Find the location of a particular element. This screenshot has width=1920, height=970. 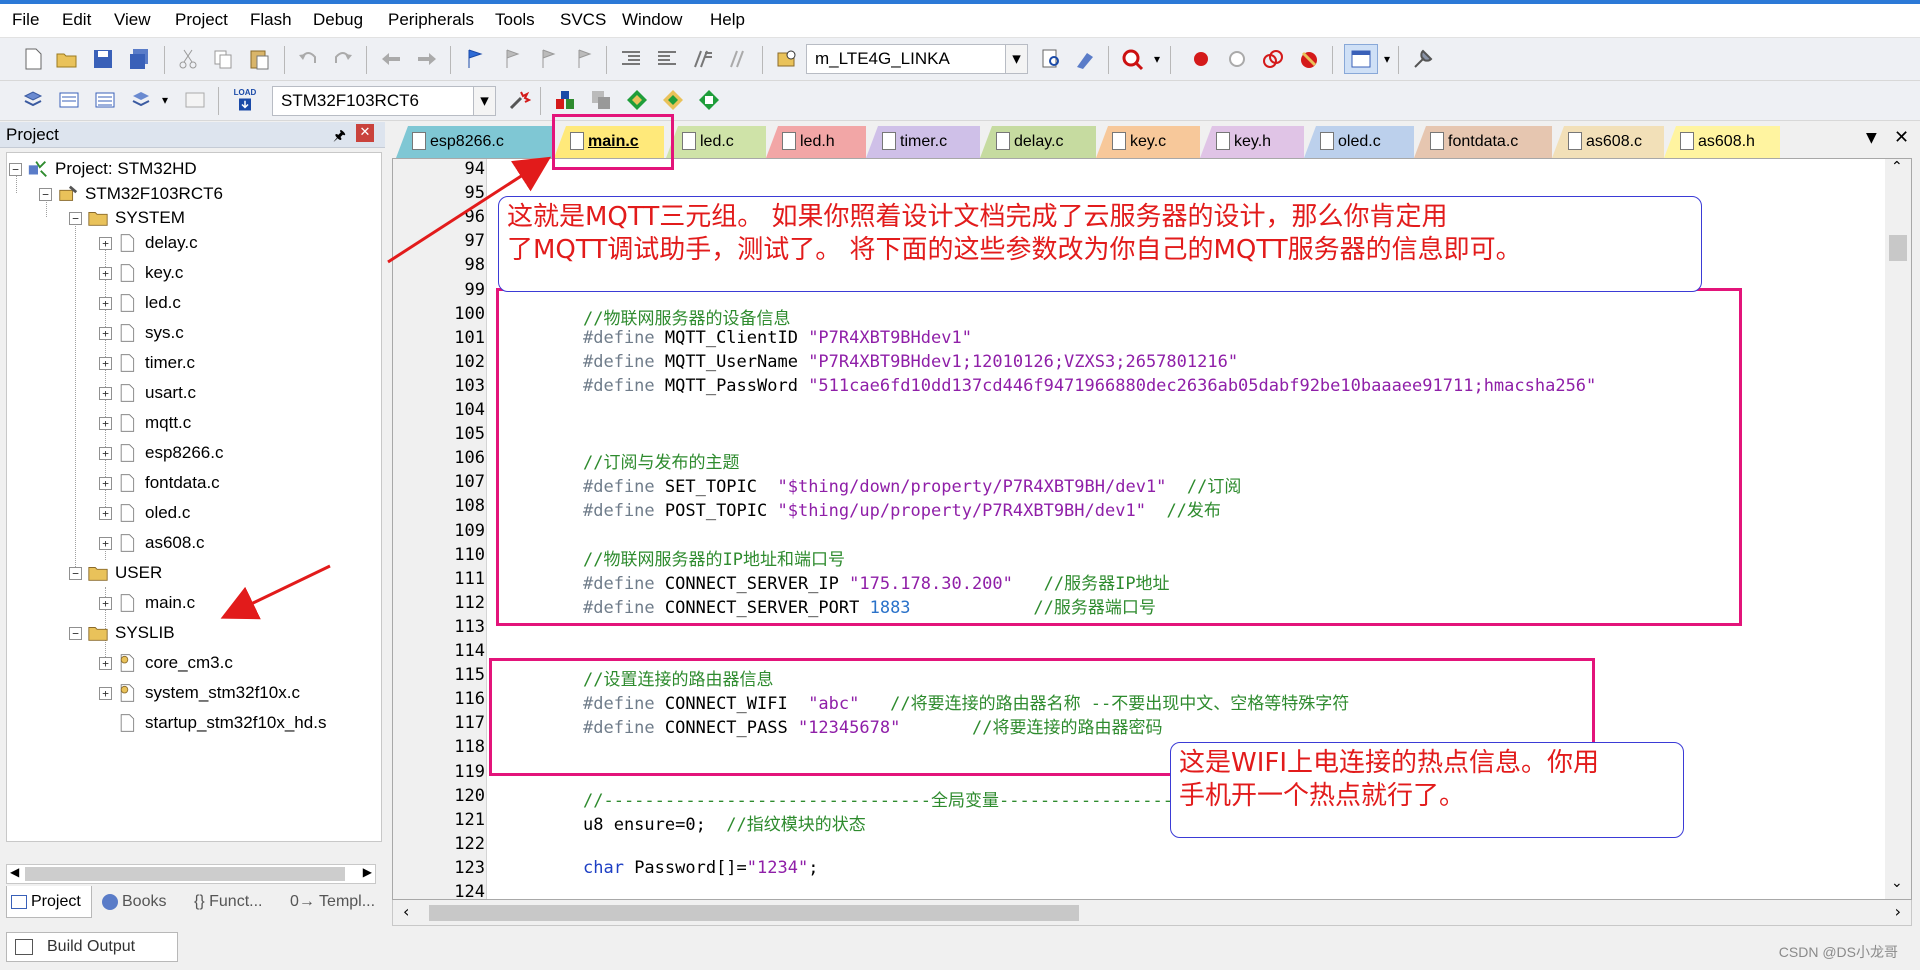

tree-group-system: − SYSTEM is located at coordinates (127, 218).